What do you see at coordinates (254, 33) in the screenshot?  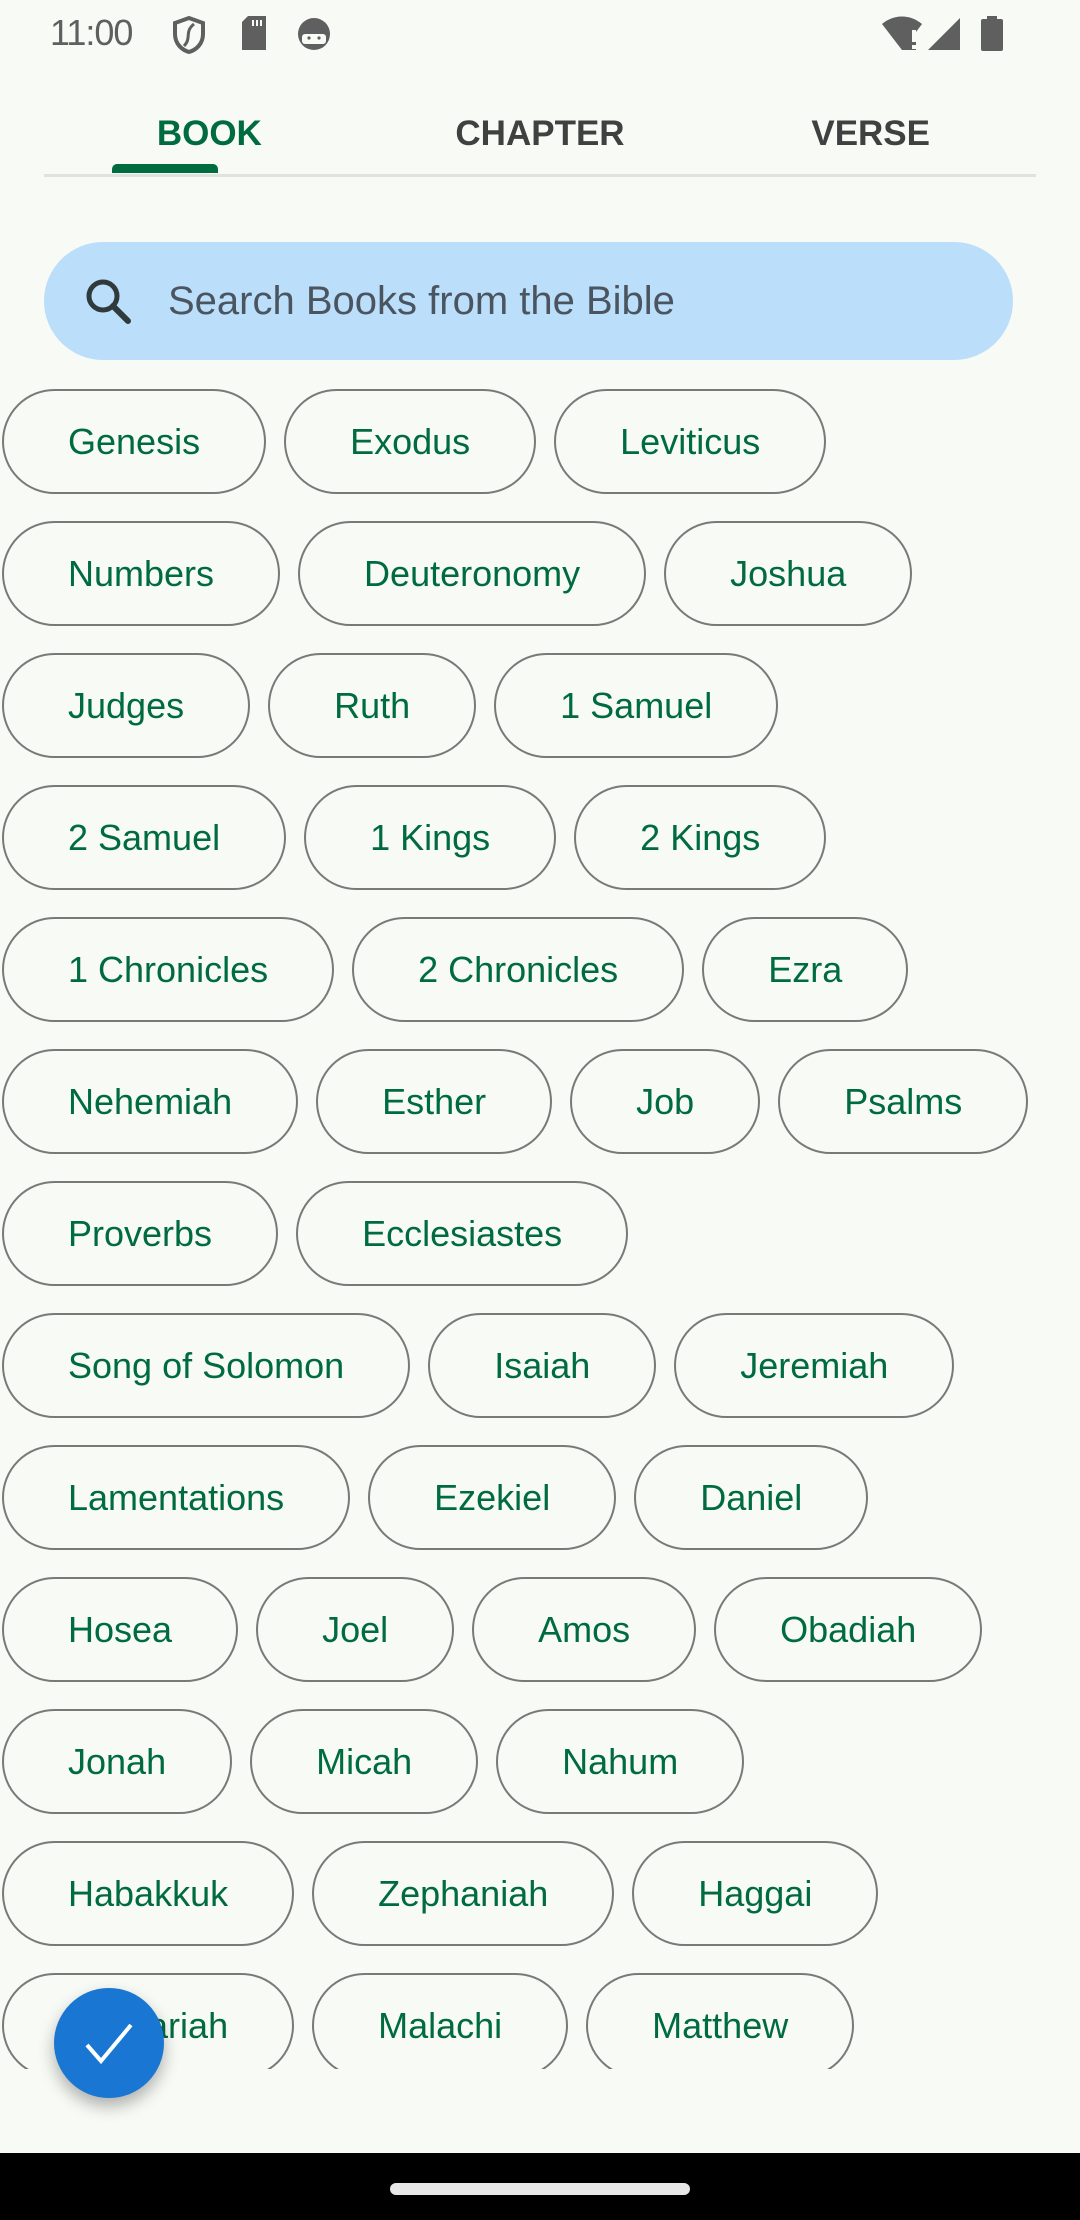 I see `sd-card-icon` at bounding box center [254, 33].